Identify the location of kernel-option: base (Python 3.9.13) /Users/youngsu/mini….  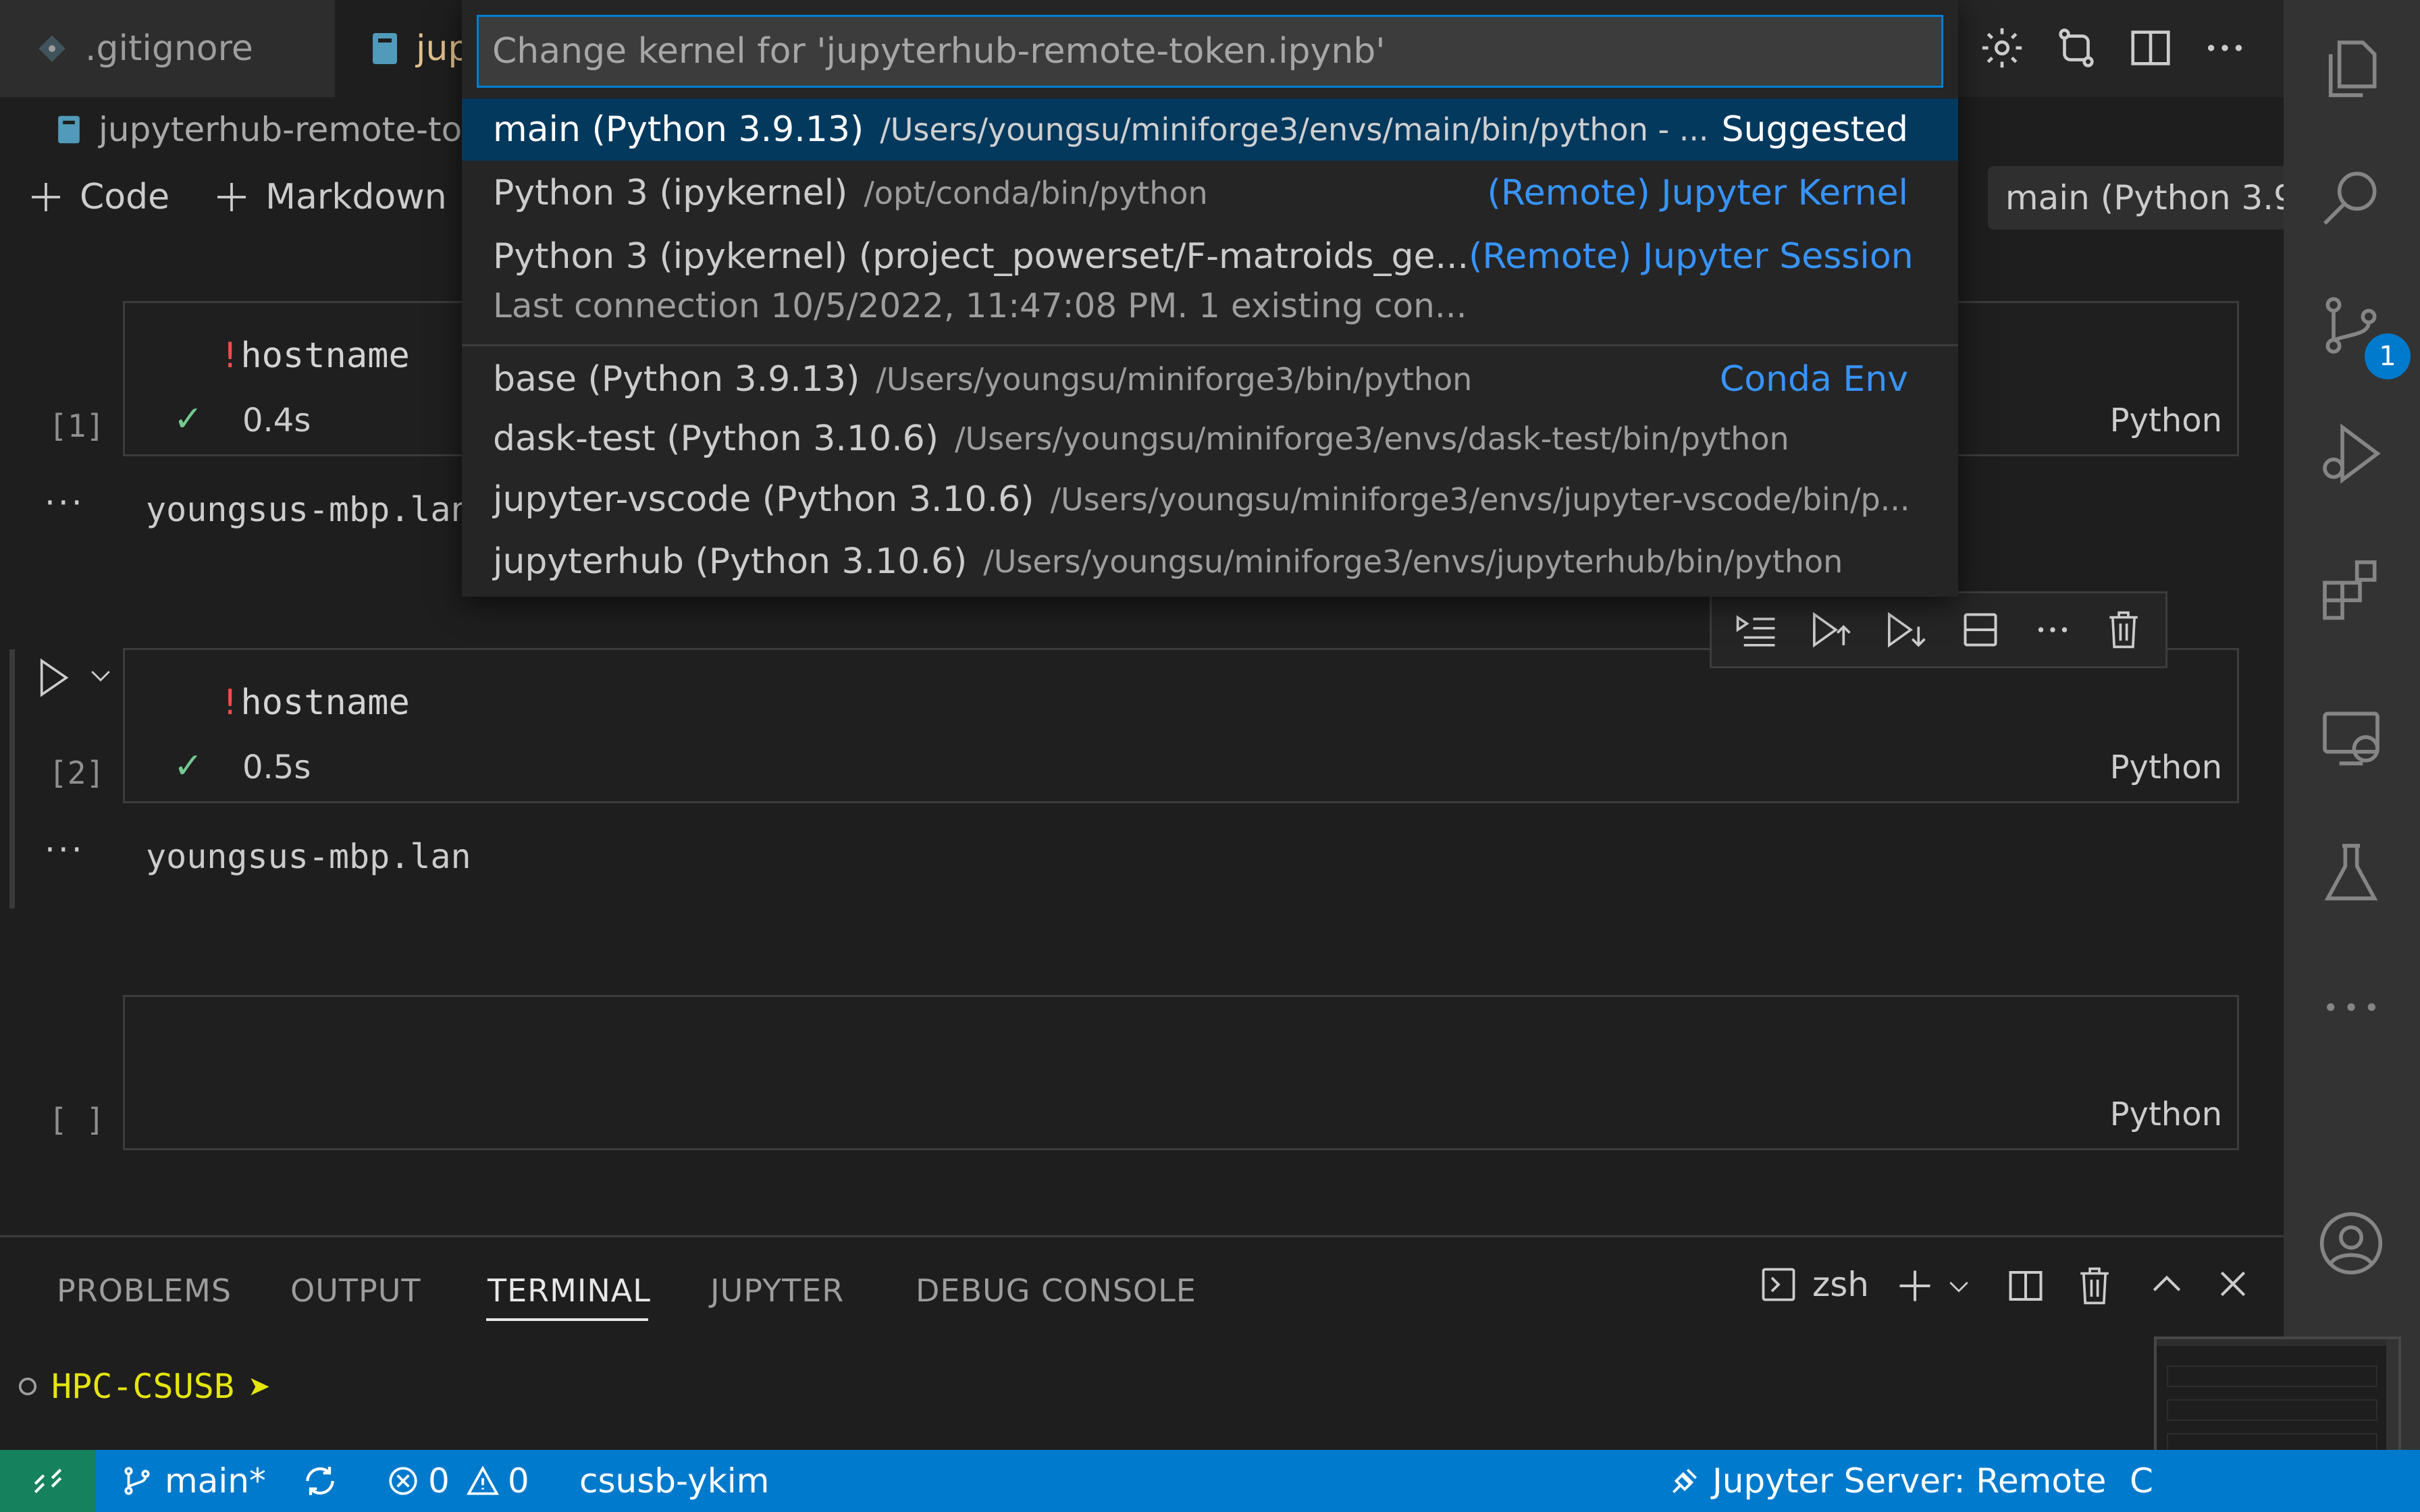
(1210, 379).